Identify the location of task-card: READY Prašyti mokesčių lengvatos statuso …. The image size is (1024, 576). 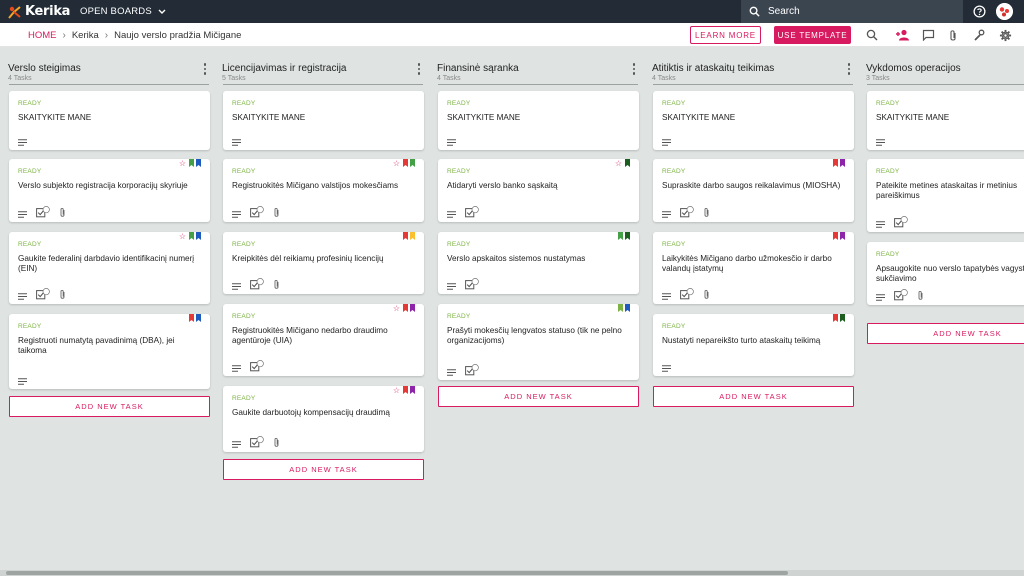
(538, 342).